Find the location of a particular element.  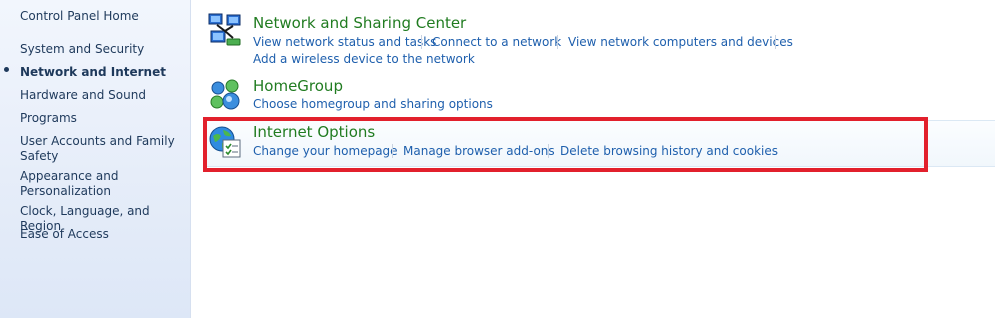

homegroup-title-link: HomeGroup is located at coordinates (298, 86).